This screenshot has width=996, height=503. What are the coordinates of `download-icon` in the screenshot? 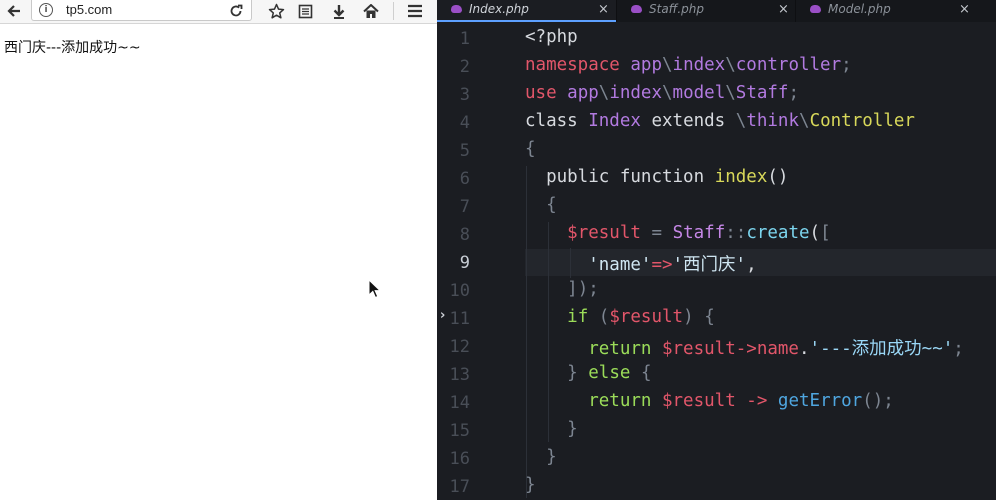 It's located at (339, 11).